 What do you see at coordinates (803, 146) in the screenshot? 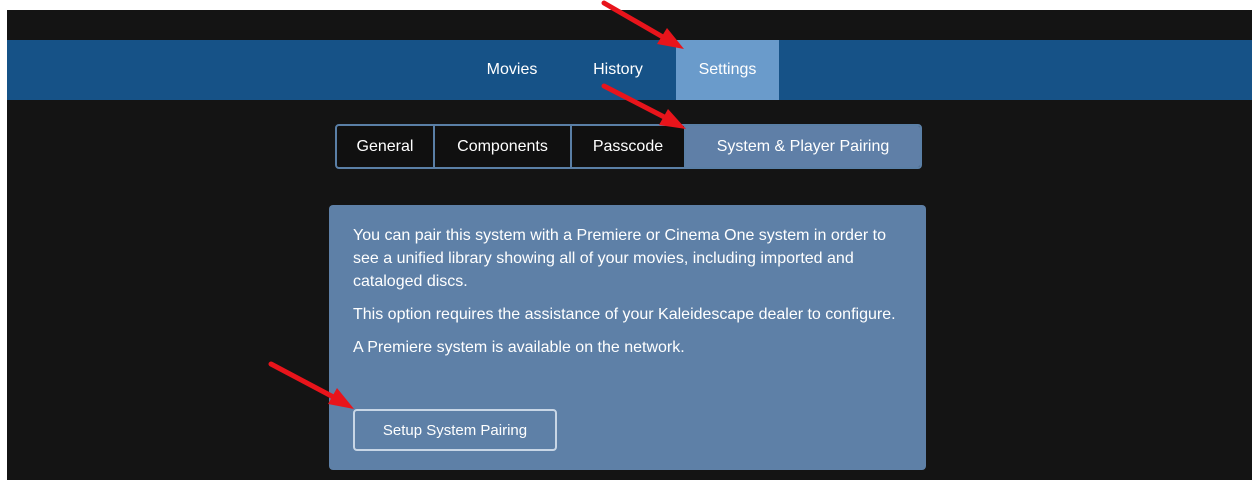
I see `subtab-system-player-pairing: System & Player Pairing` at bounding box center [803, 146].